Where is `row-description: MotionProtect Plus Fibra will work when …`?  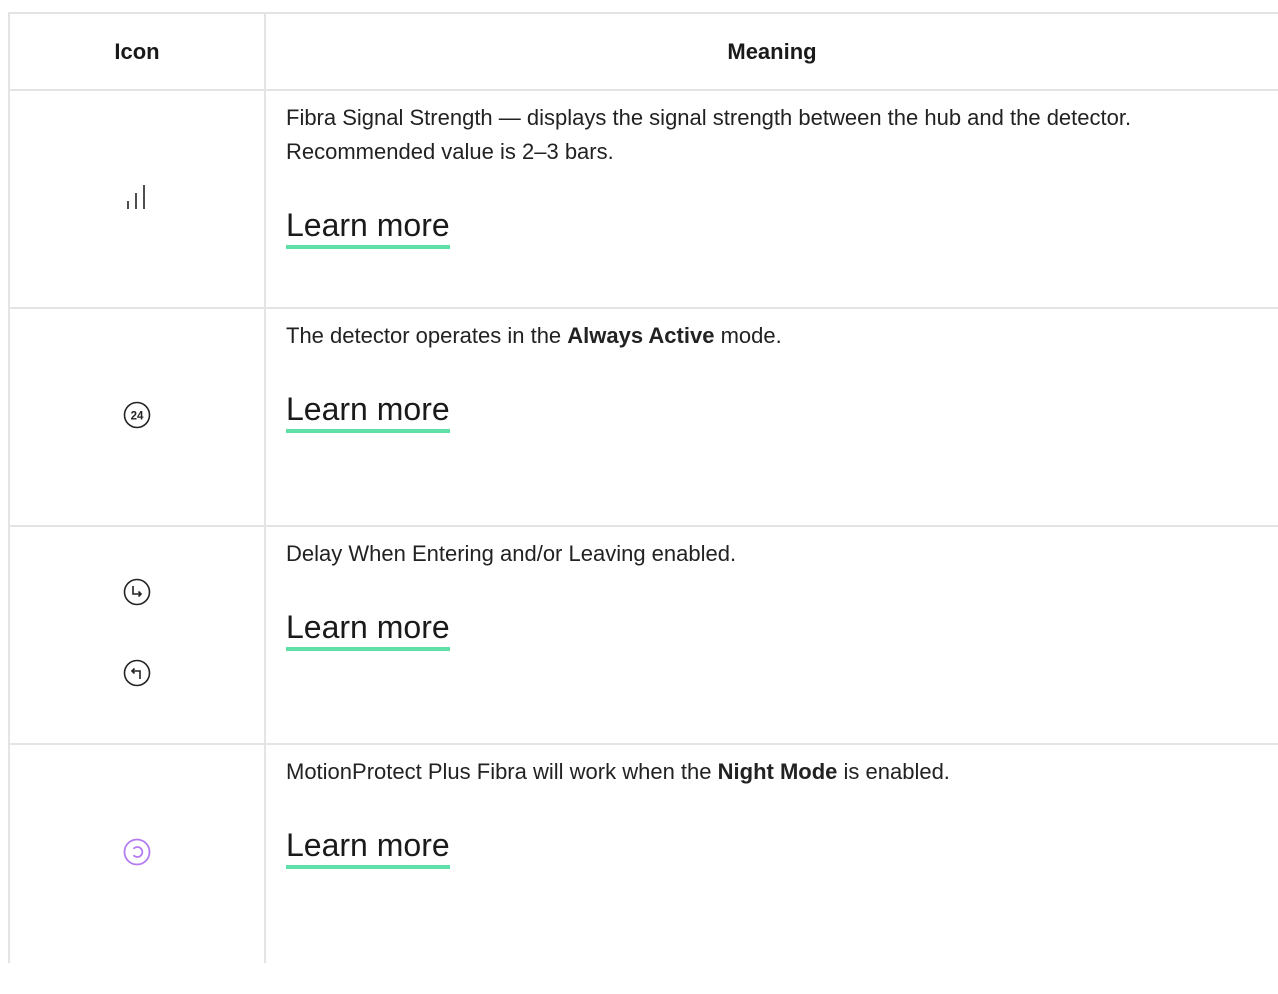
row-description: MotionProtect Plus Fibra will work when … is located at coordinates (772, 772).